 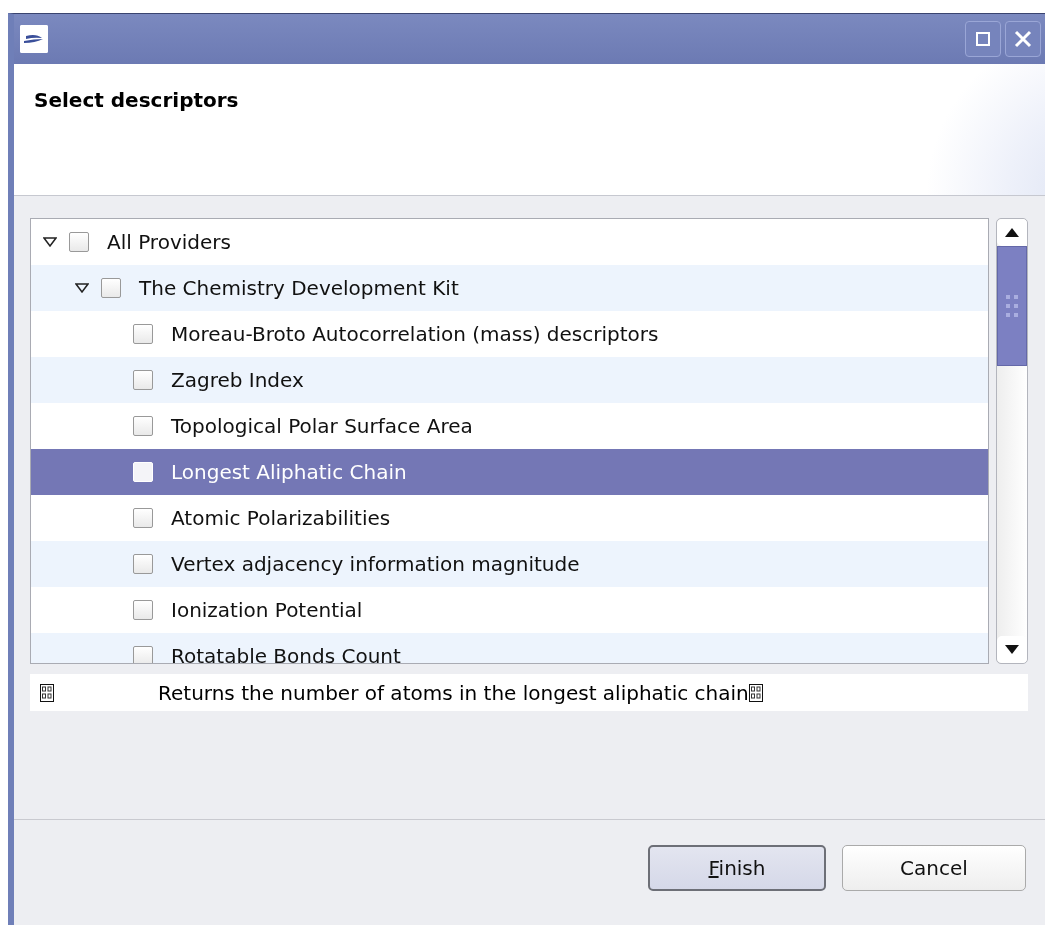 I want to click on page-title: Select descriptors, so click(x=136, y=100).